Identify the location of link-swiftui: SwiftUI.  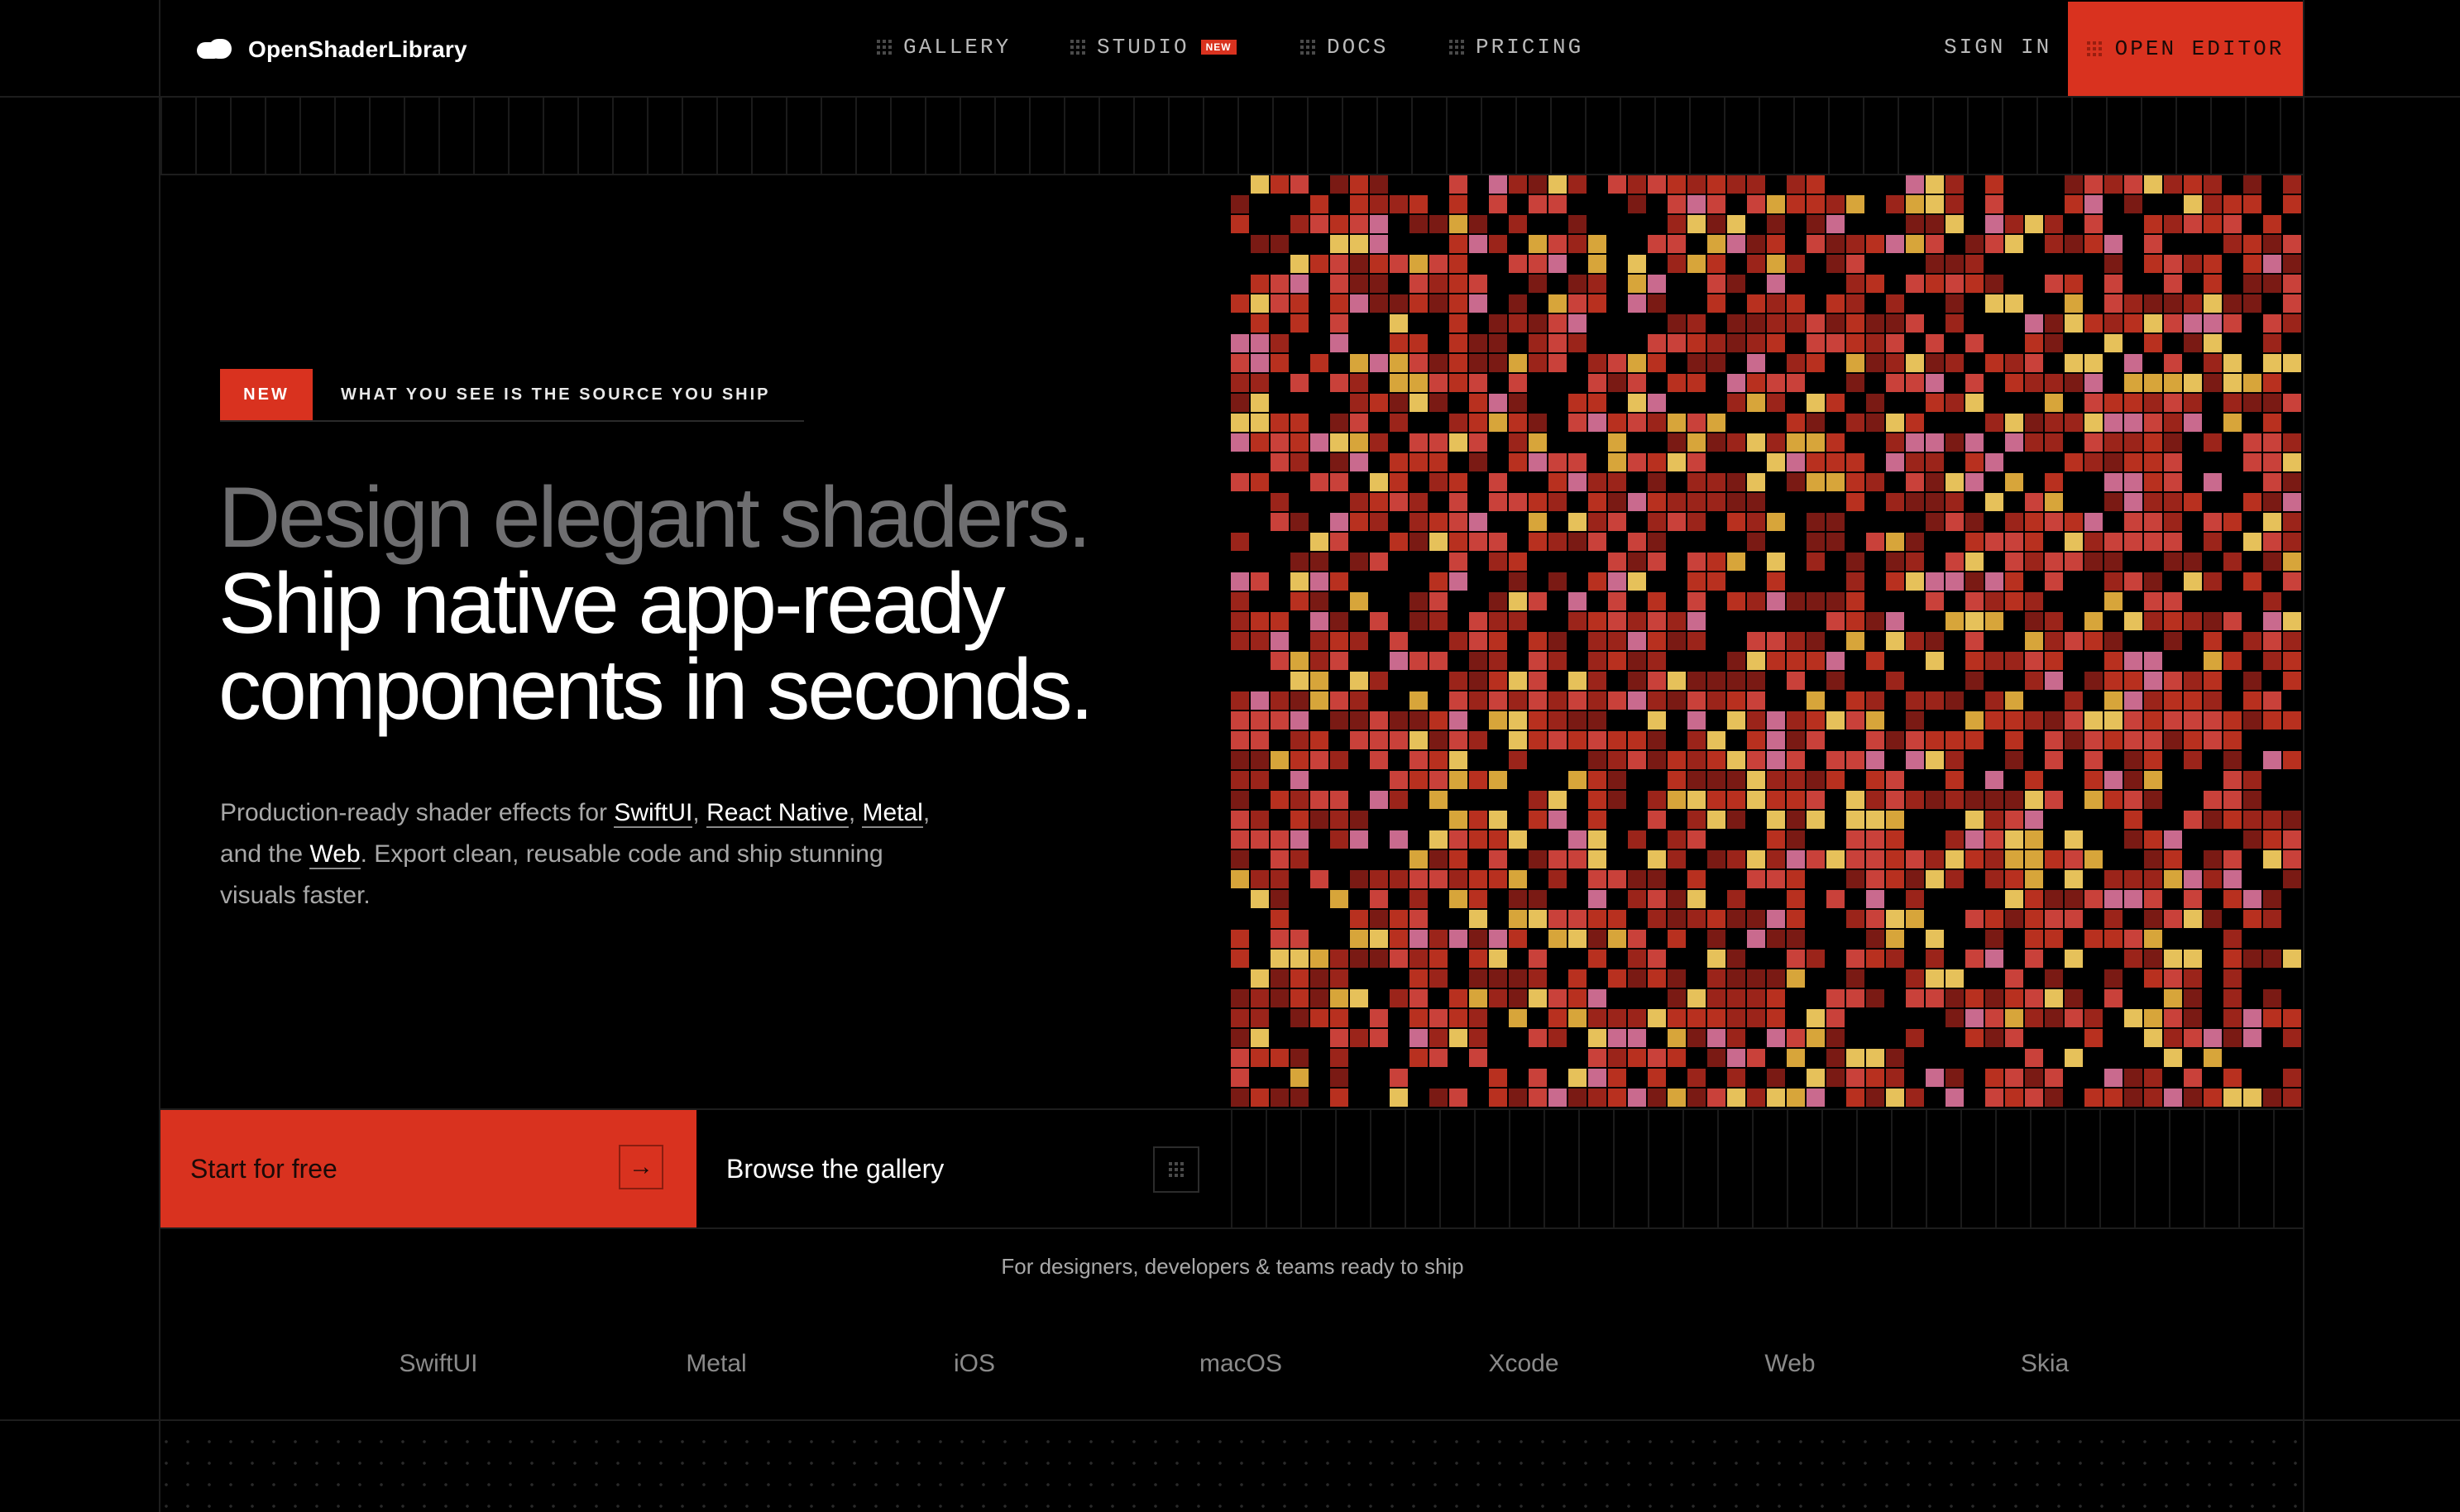
(654, 813).